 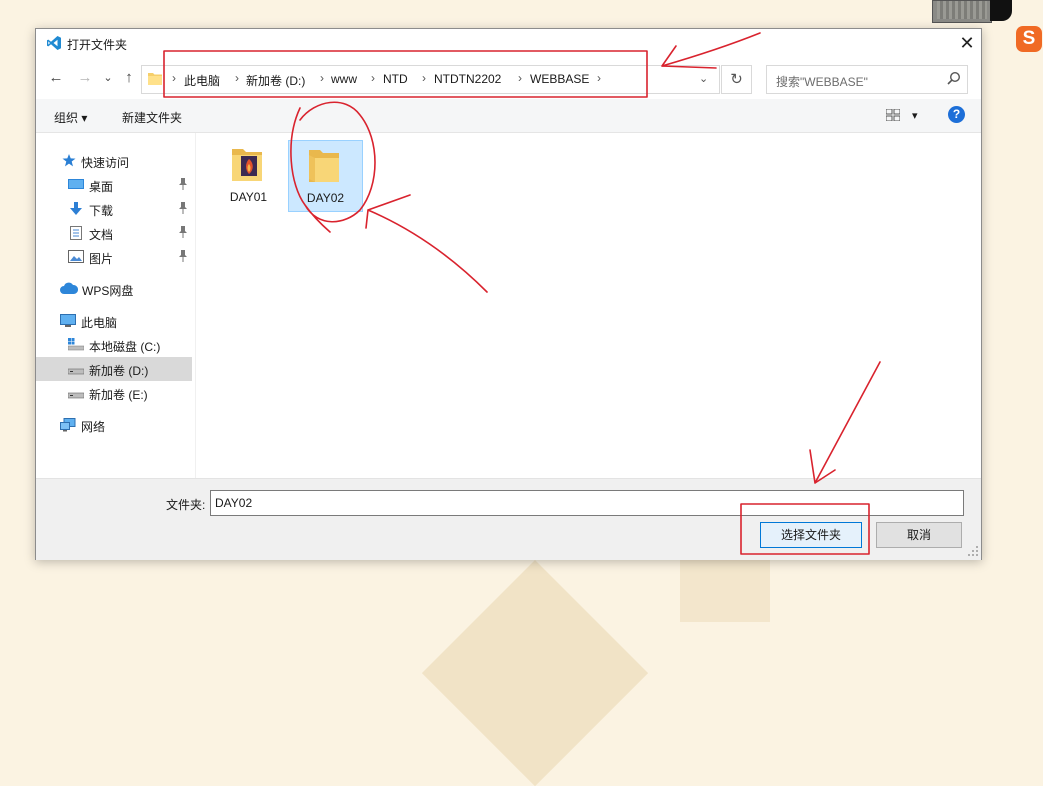 I want to click on dialog-footer: 文件夹: DAY02 选择文件夹 取消, so click(x=508, y=519).